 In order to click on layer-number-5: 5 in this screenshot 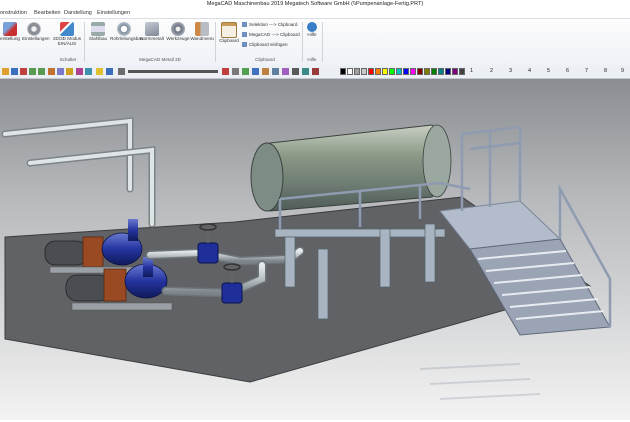, I will do `click(548, 71)`.